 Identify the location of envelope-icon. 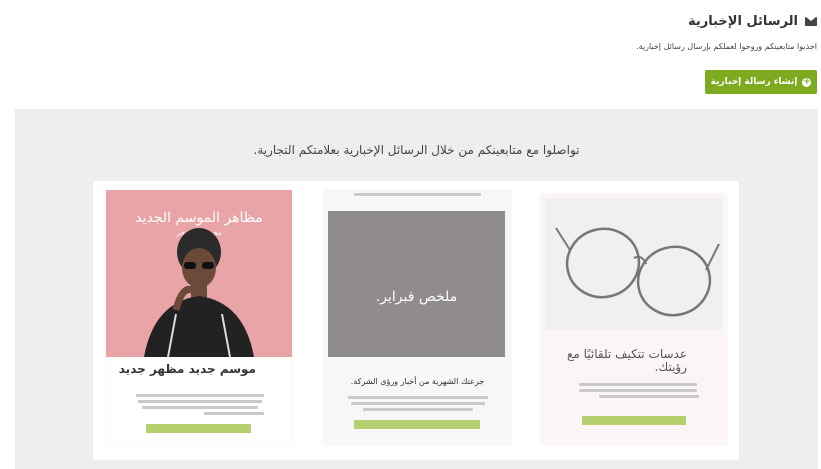
(811, 21).